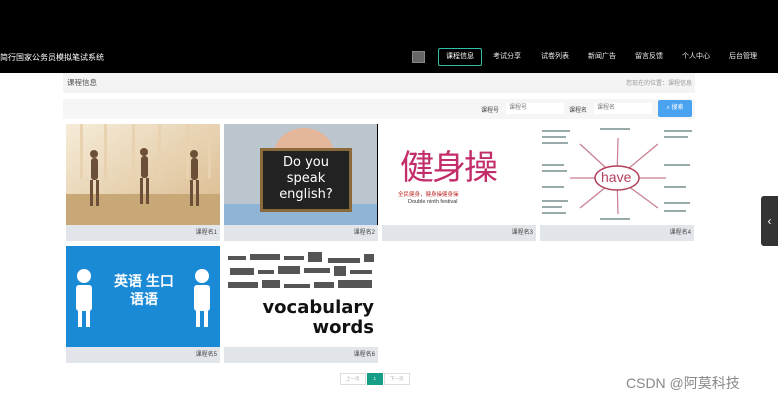 The height and width of the screenshot is (402, 778). I want to click on course-card: 英语 生口 语语 课程名5, so click(143, 304).